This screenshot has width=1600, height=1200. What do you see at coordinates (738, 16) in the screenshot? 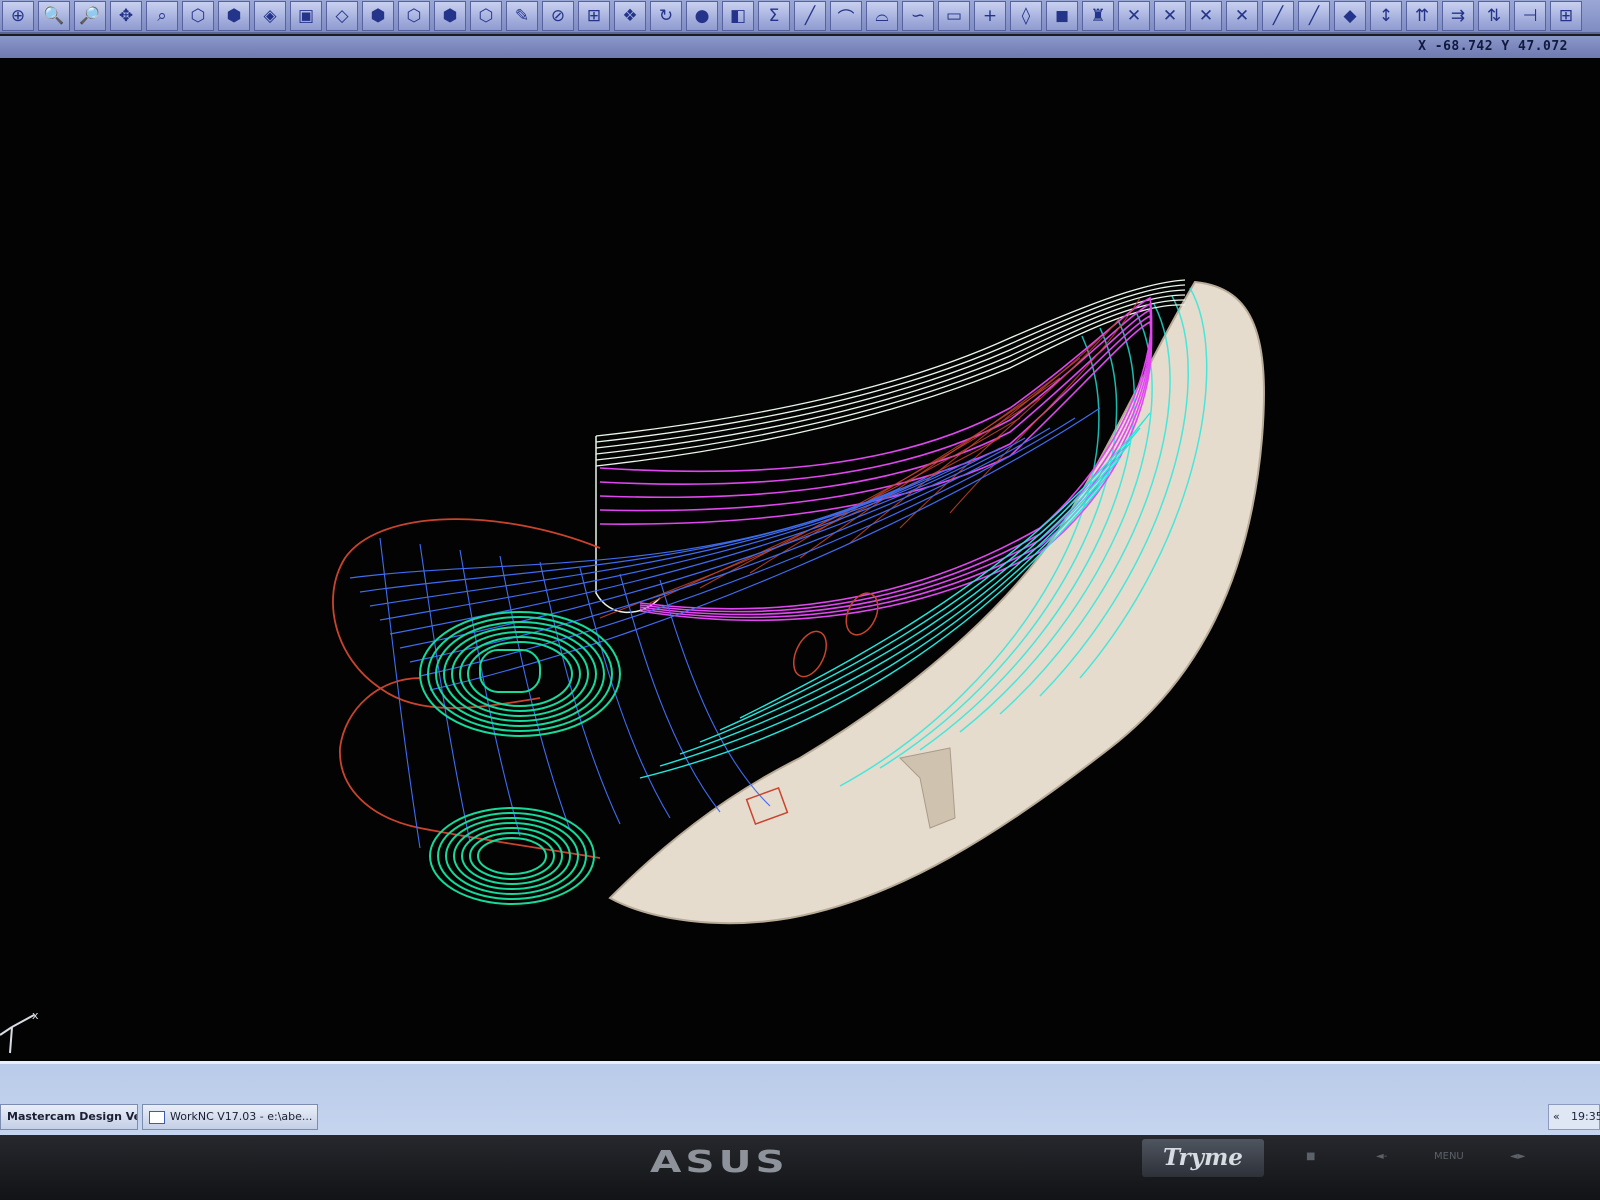
I see `solids-icon: ◧` at bounding box center [738, 16].